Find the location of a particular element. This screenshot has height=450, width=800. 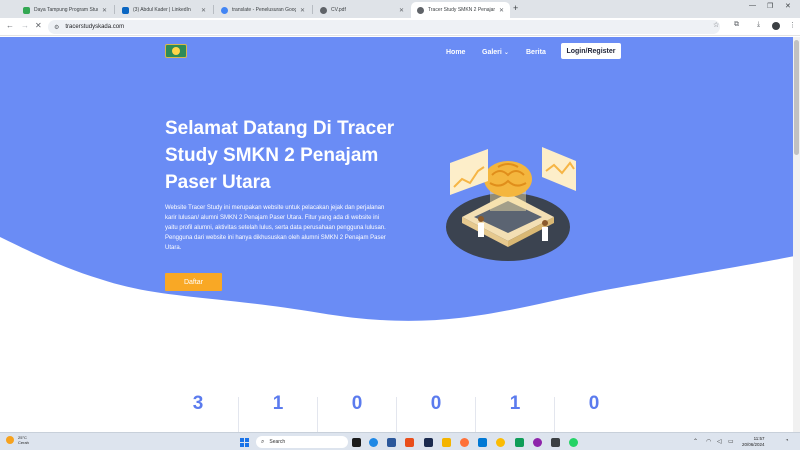

calculator-icon is located at coordinates (555, 442).